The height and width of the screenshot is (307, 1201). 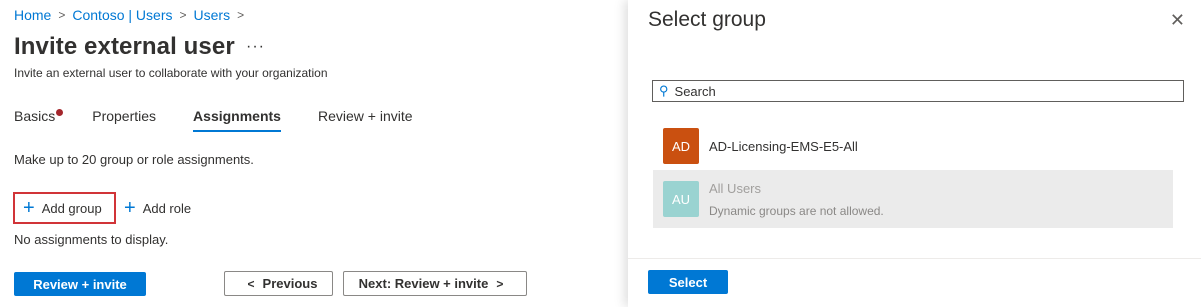 I want to click on page-title: Invite external user, so click(x=124, y=46).